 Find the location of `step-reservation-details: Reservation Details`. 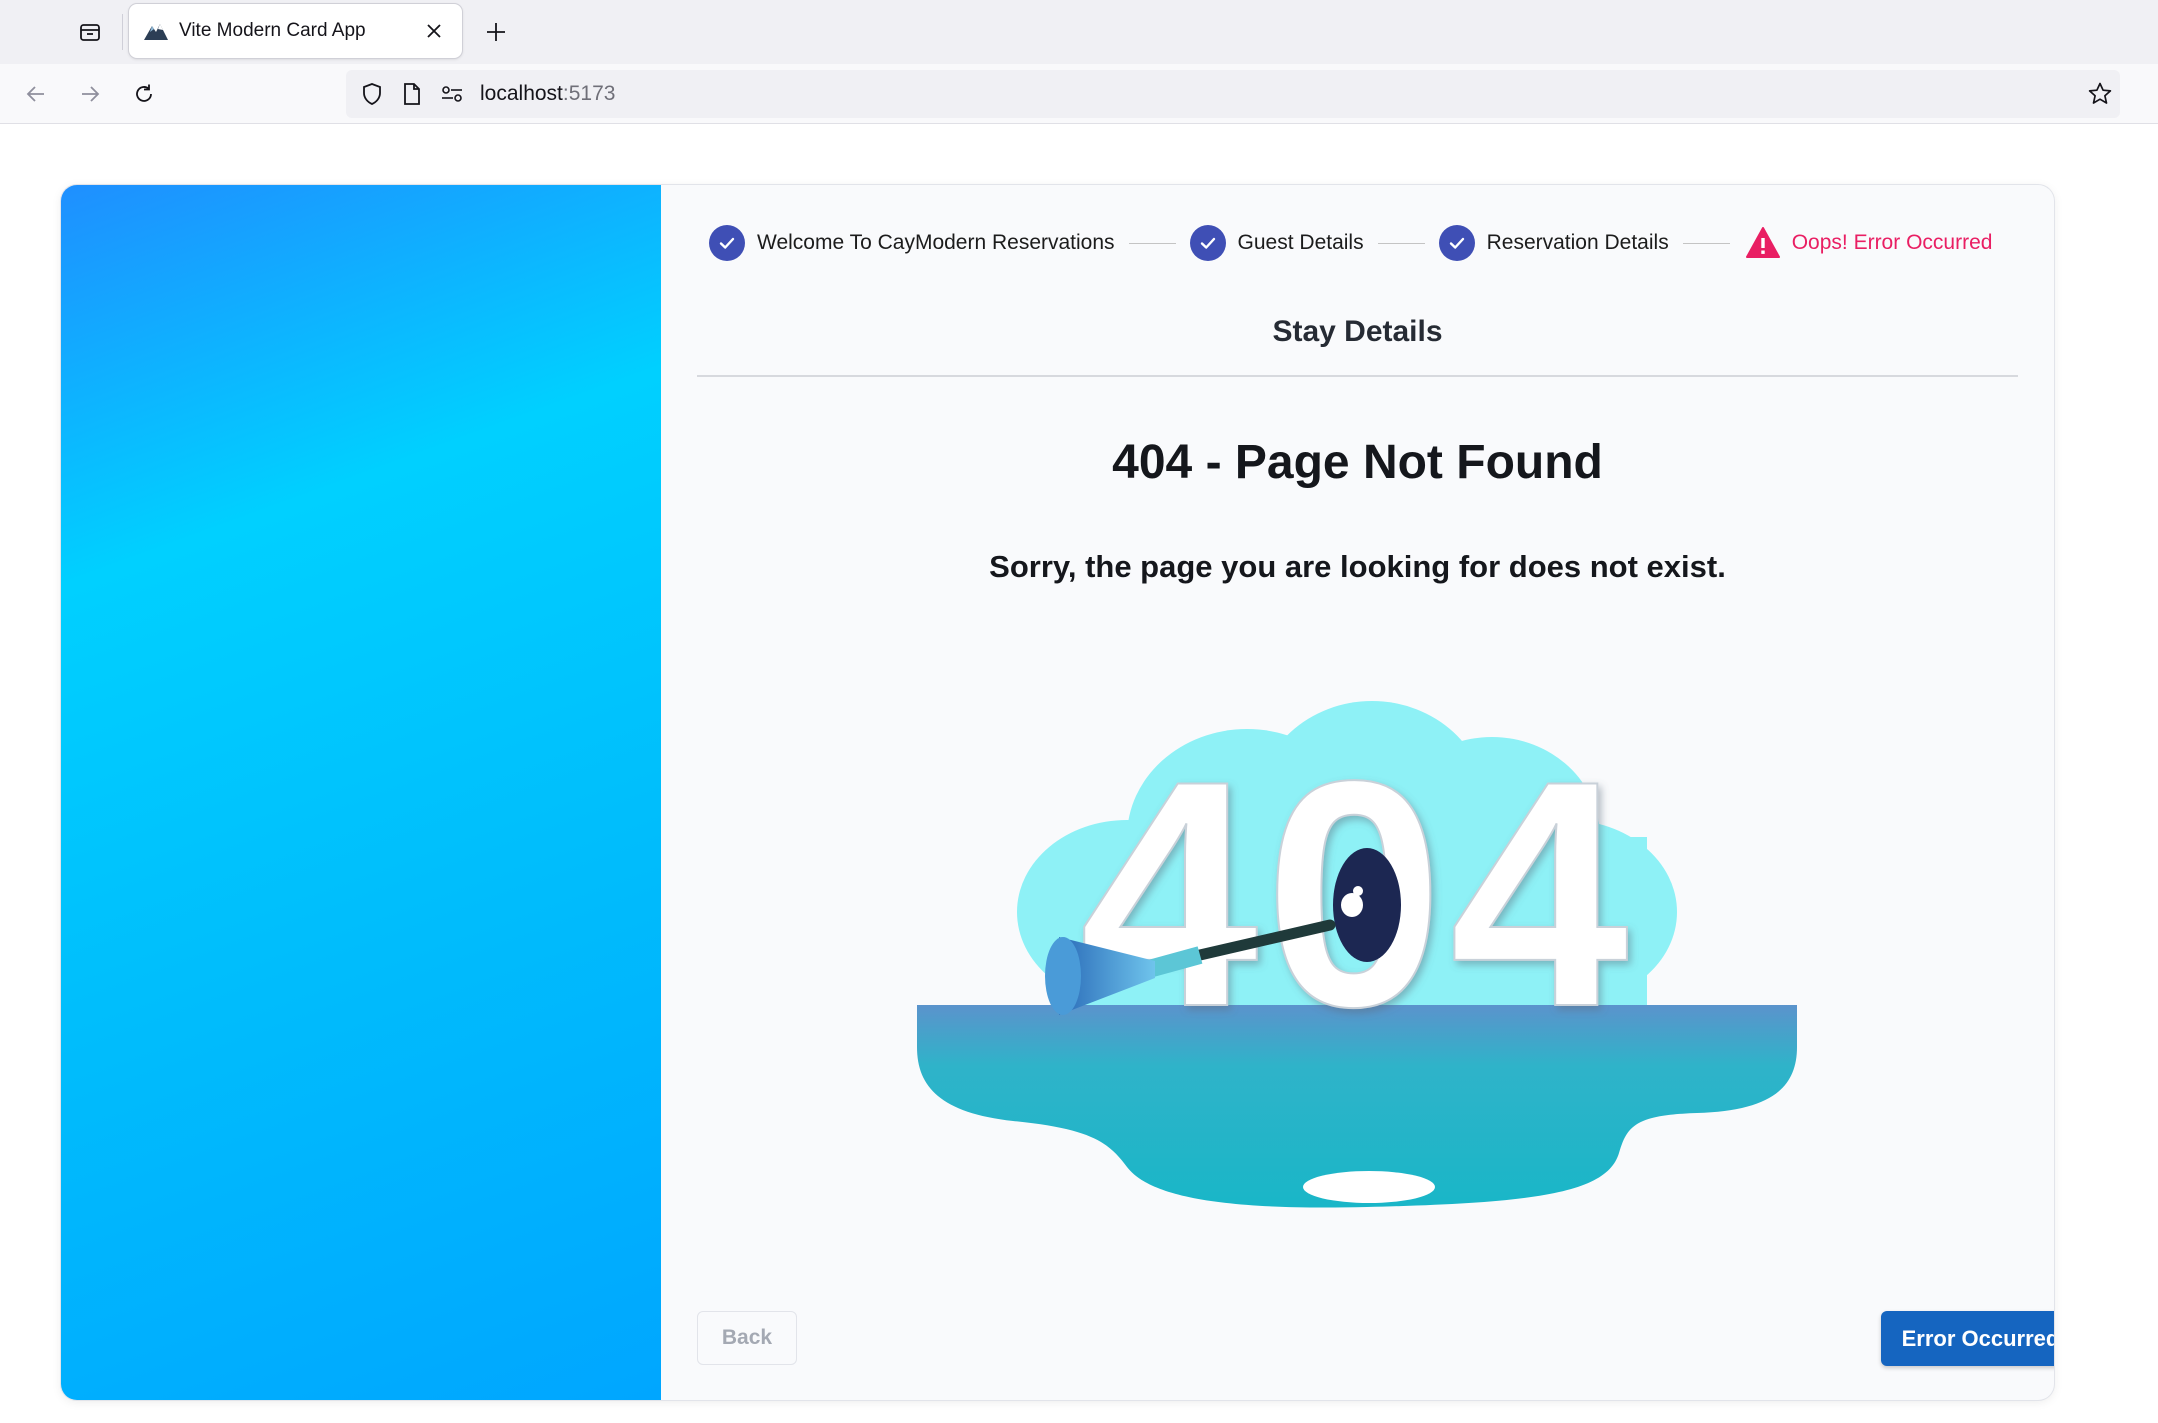

step-reservation-details: Reservation Details is located at coordinates (1553, 243).